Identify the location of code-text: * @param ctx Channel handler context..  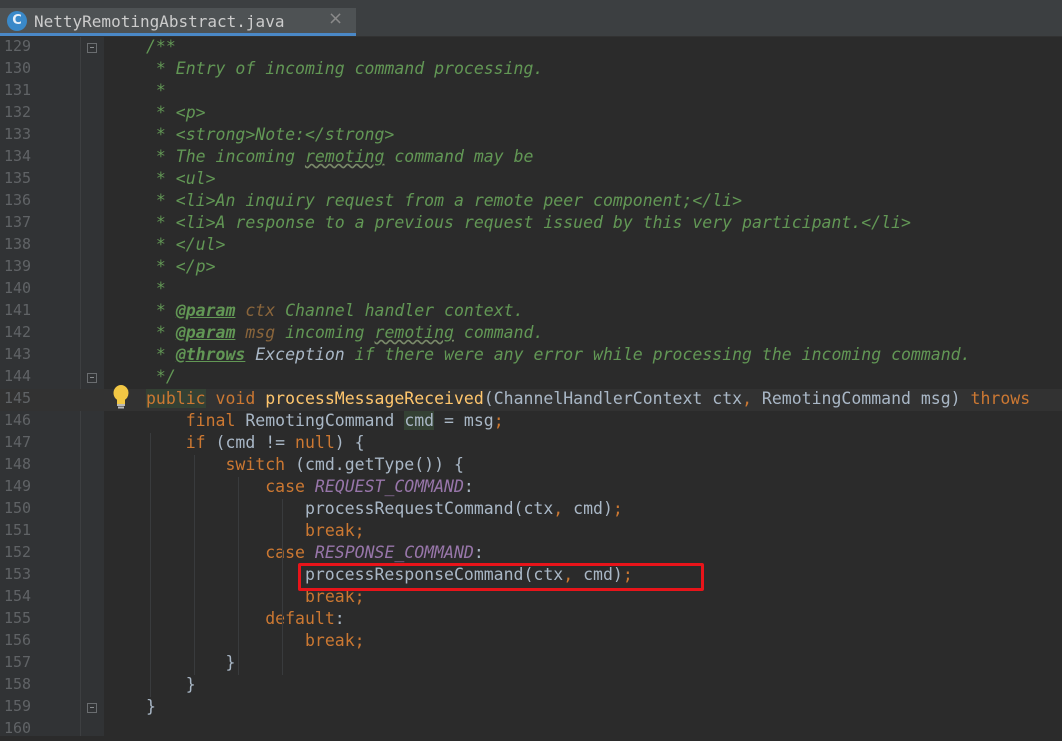
(335, 312).